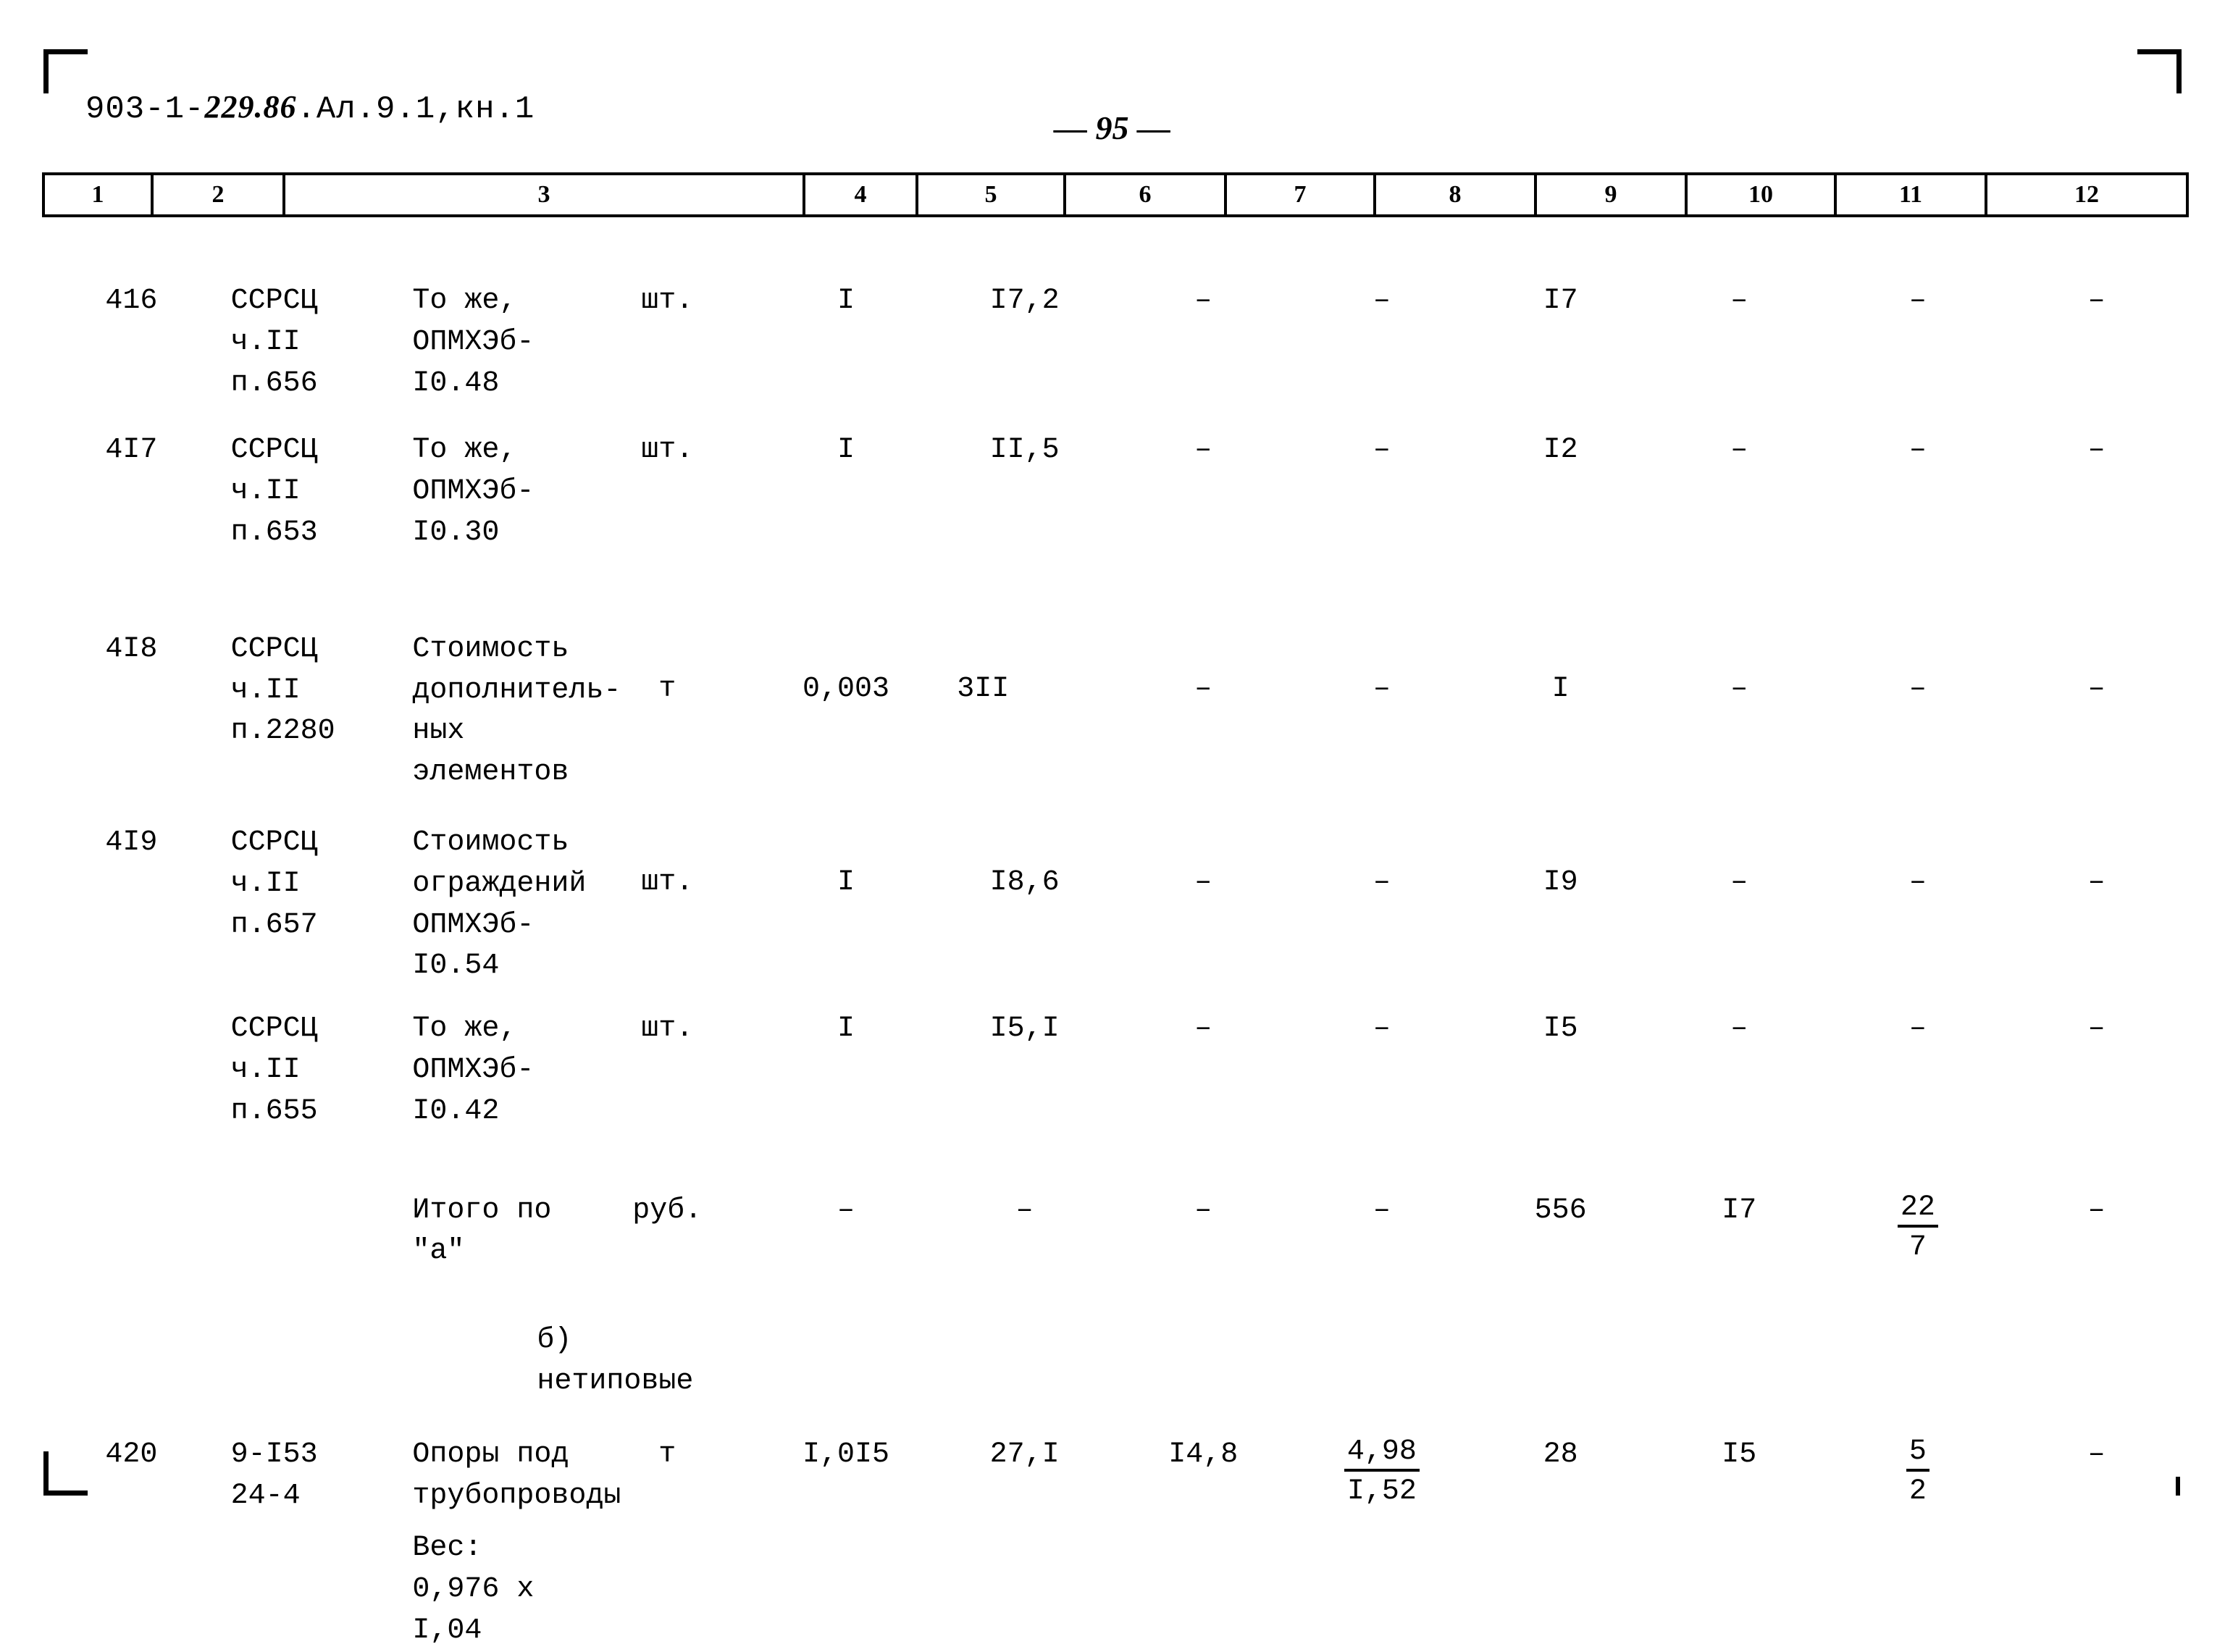 Image resolution: width=2225 pixels, height=1652 pixels. I want to click on total-row-col12: –, so click(2096, 1210).